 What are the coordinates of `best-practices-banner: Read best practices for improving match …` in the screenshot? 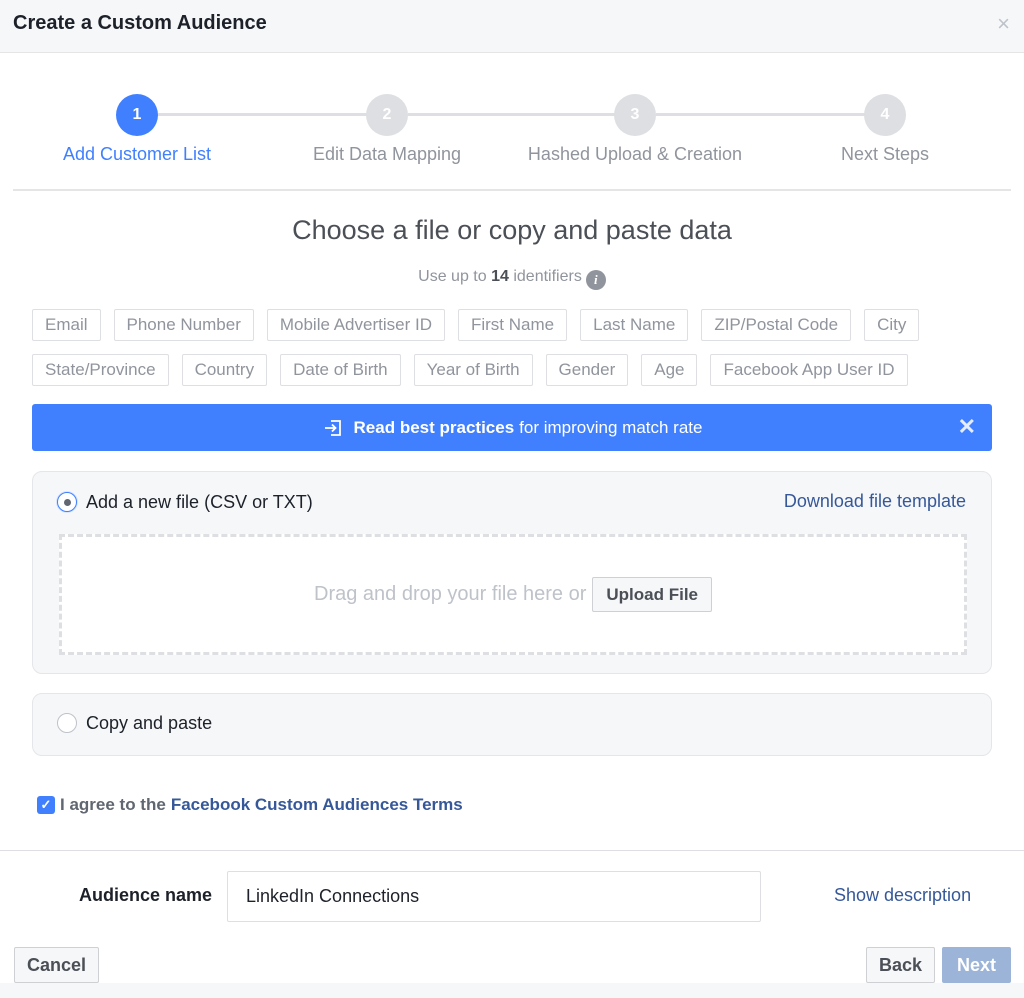 It's located at (512, 427).